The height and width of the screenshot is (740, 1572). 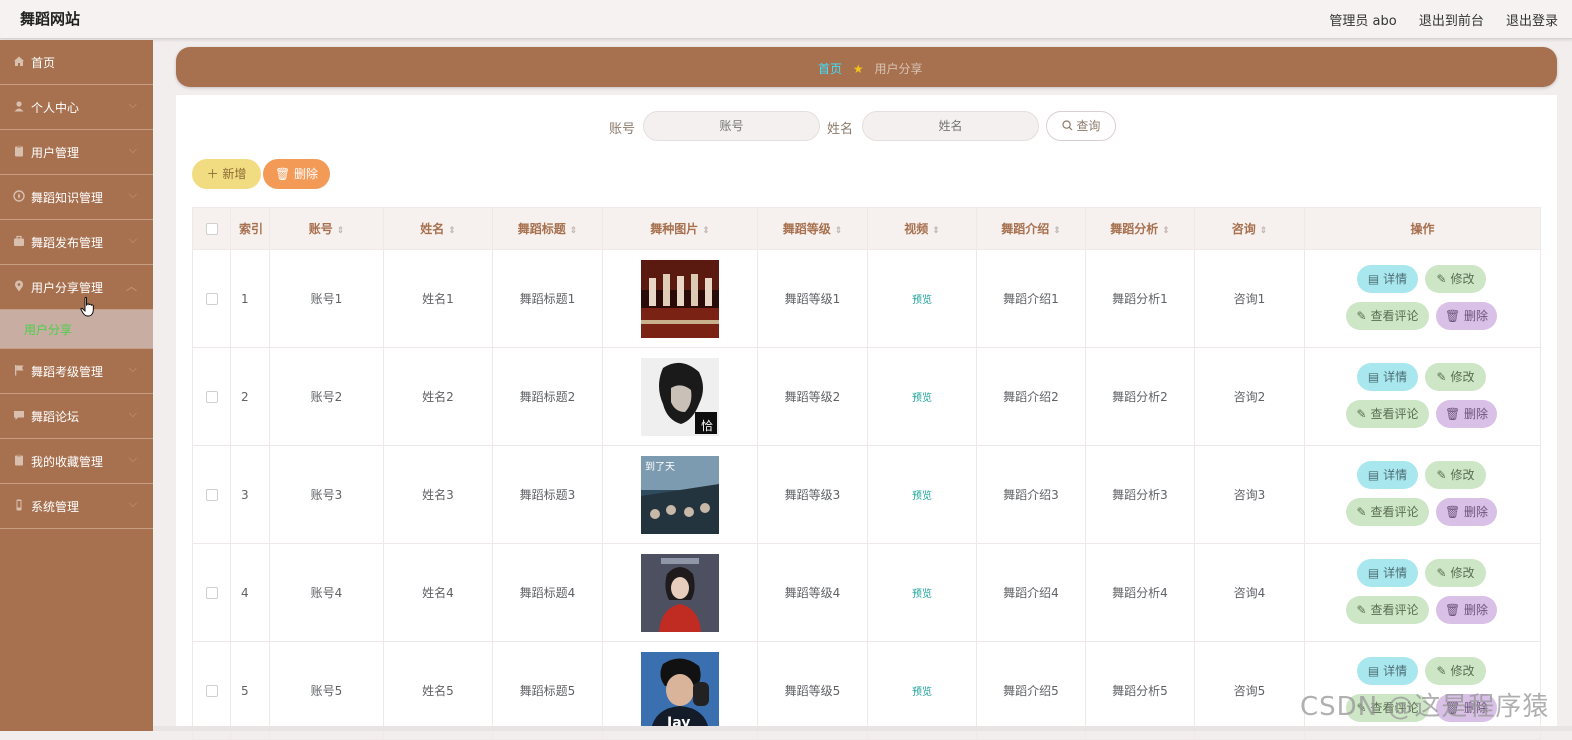 What do you see at coordinates (680, 494) in the screenshot?
I see `dance-thumbnail: 到了天` at bounding box center [680, 494].